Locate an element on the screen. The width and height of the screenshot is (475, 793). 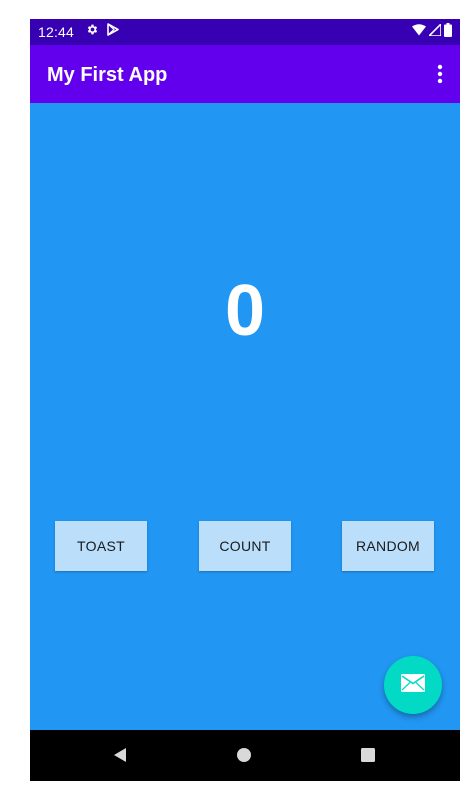
home-icon is located at coordinates (244, 755).